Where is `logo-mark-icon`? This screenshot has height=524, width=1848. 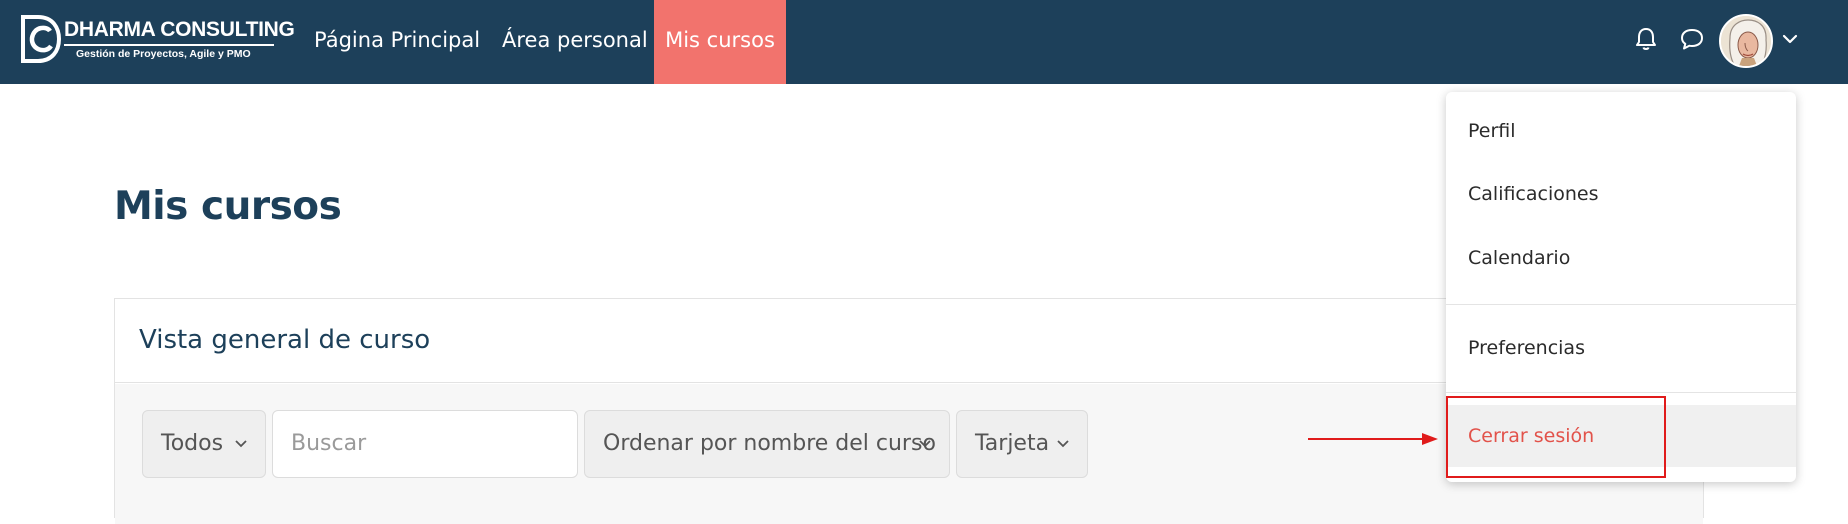
logo-mark-icon is located at coordinates (41, 39).